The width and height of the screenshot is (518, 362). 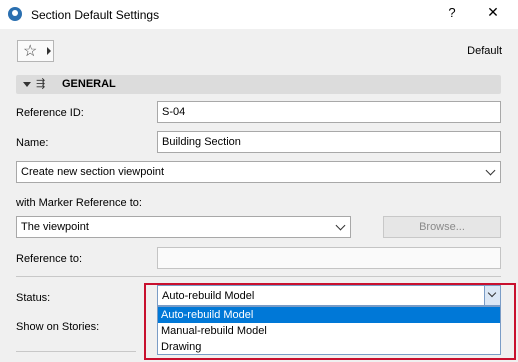 What do you see at coordinates (329, 112) in the screenshot?
I see `reference-id-field: S-04` at bounding box center [329, 112].